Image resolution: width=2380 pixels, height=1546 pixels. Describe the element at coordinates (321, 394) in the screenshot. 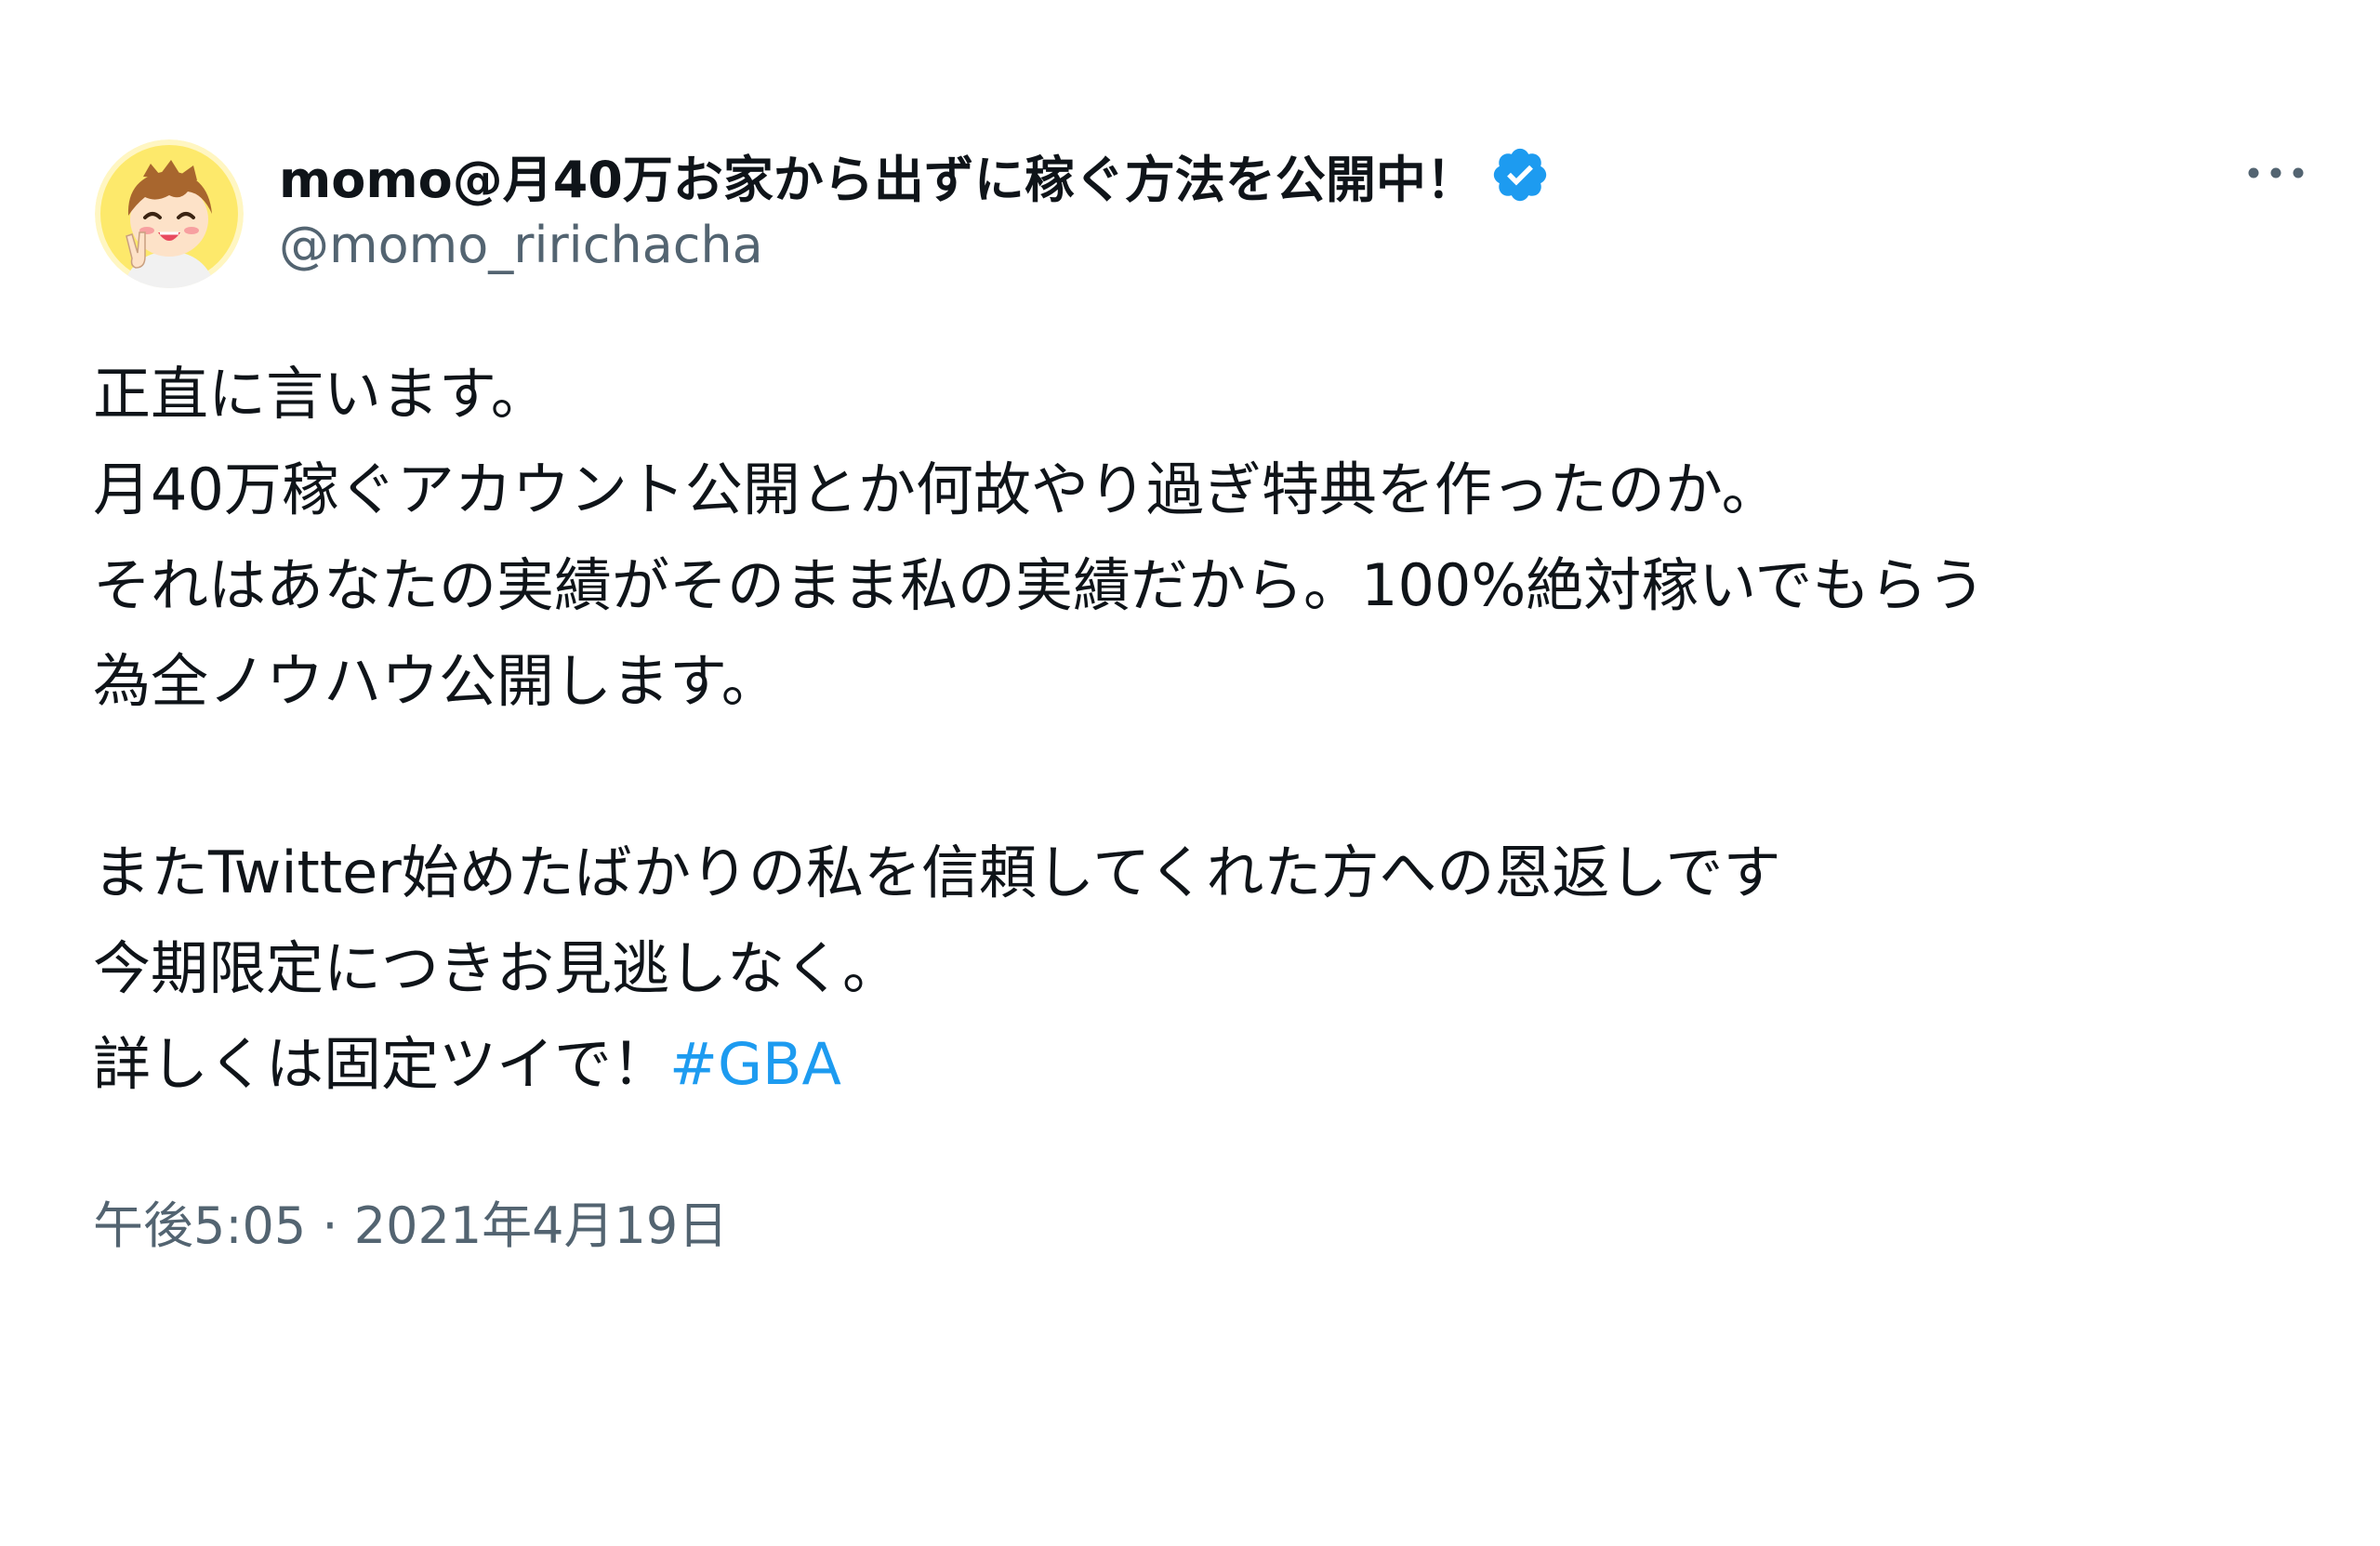

I see `tweet-line: 正直に言います。` at that location.